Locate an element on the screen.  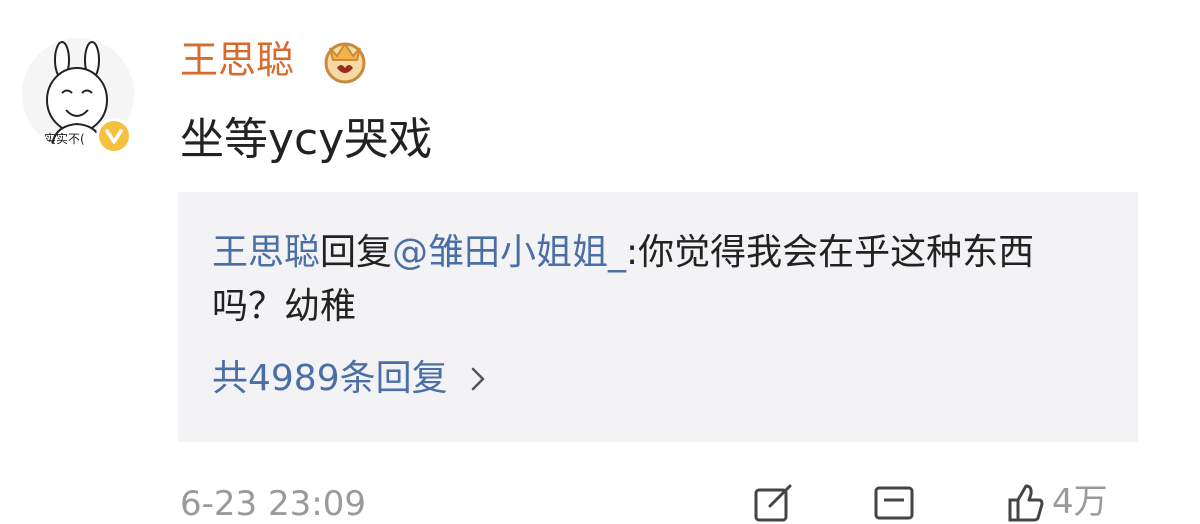
post-content: 坐等ycy哭戏 is located at coordinates (306, 139).